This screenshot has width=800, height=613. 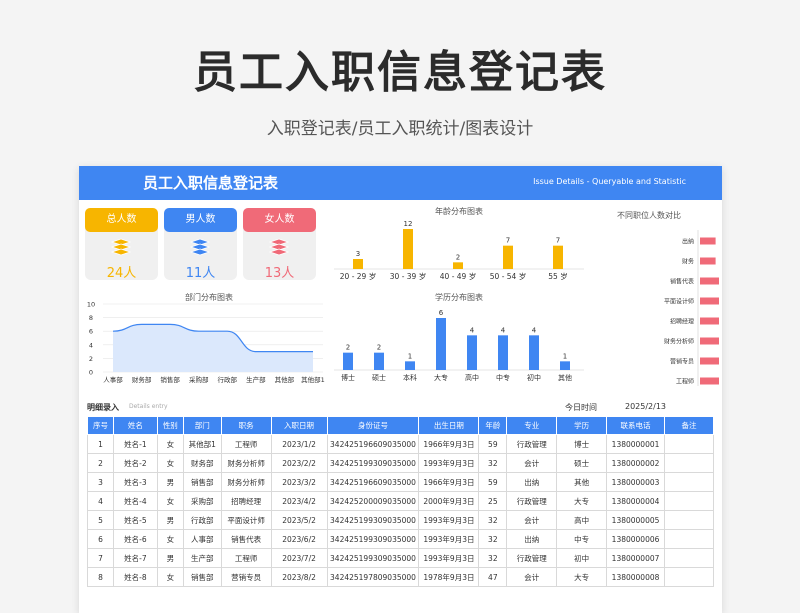 I want to click on column-header: 出生日期, so click(x=449, y=425).